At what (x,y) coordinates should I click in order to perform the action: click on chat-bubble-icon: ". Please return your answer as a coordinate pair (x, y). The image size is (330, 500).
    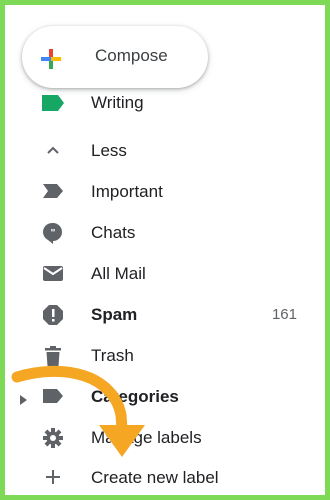
    Looking at the image, I should click on (53, 233).